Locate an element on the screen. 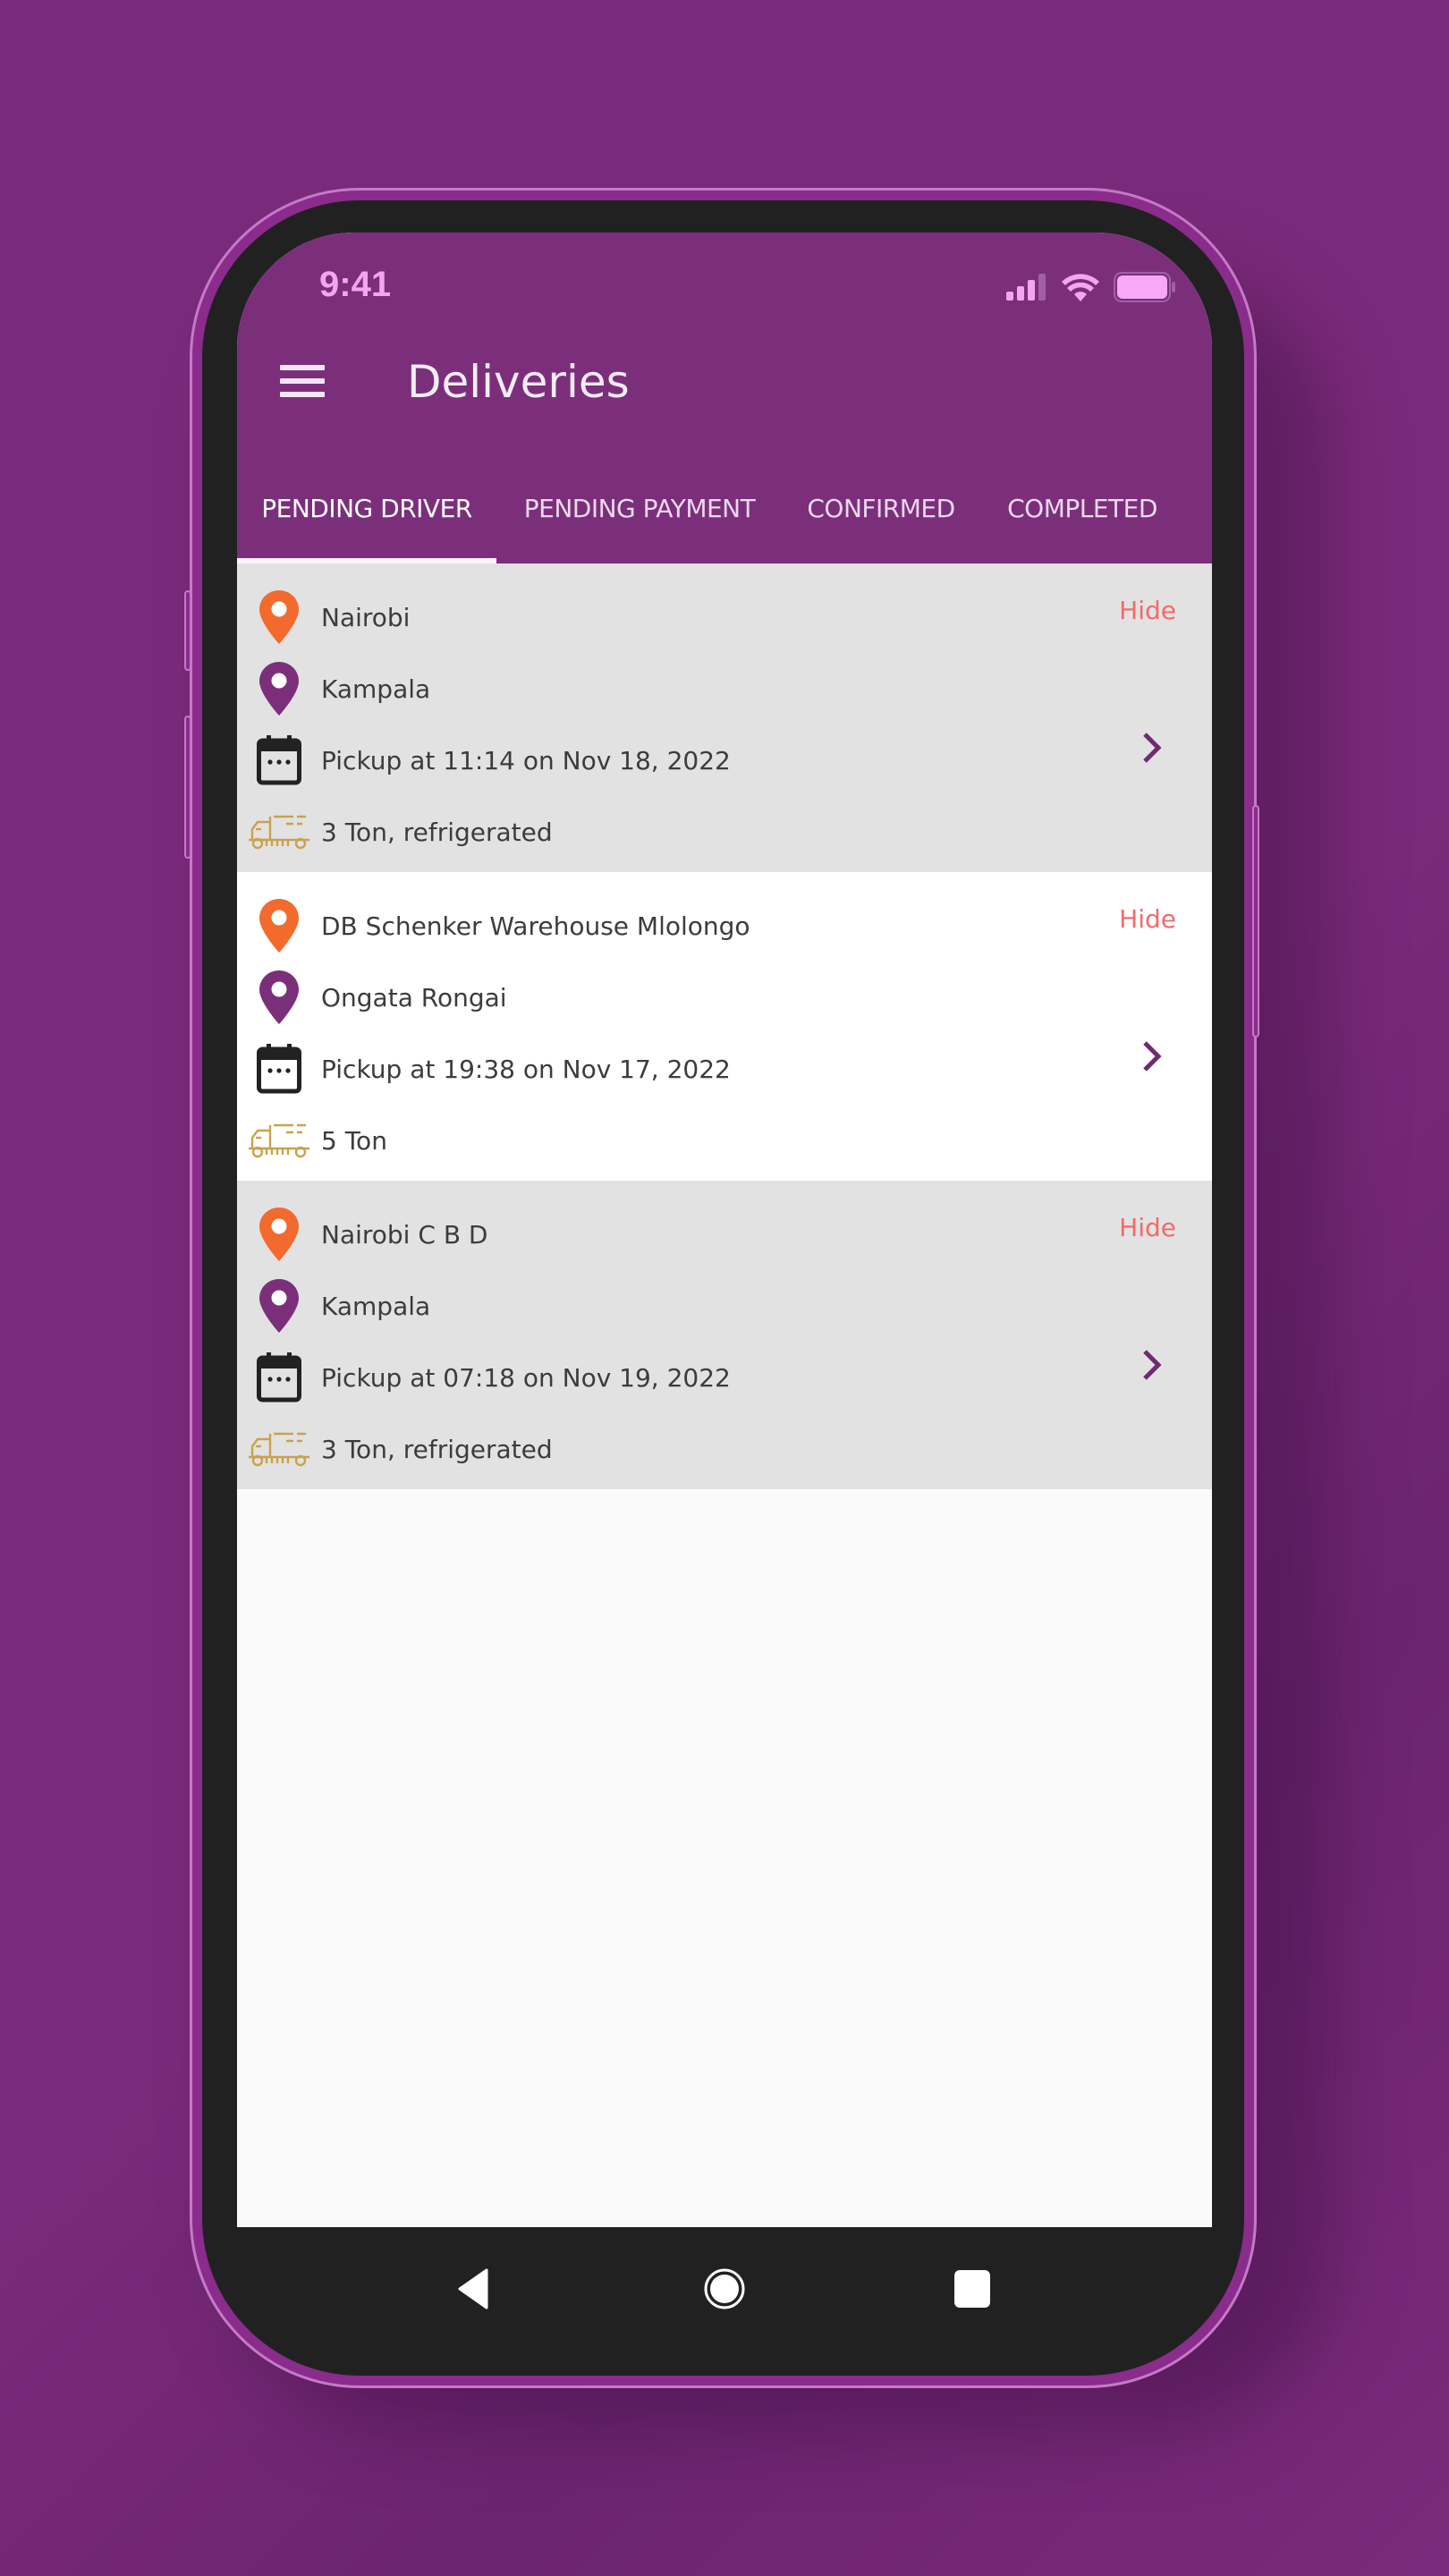  hamburger-menu-icon is located at coordinates (302, 384).